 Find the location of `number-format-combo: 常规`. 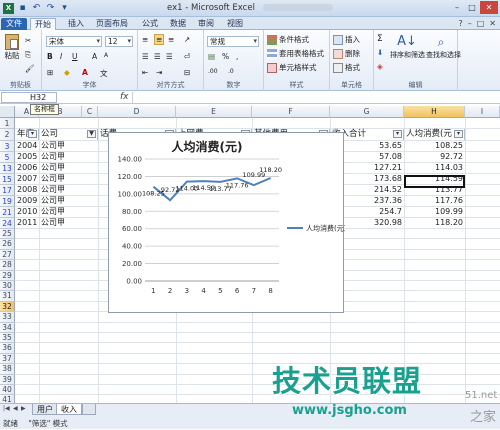

number-format-combo: 常规 is located at coordinates (233, 41).